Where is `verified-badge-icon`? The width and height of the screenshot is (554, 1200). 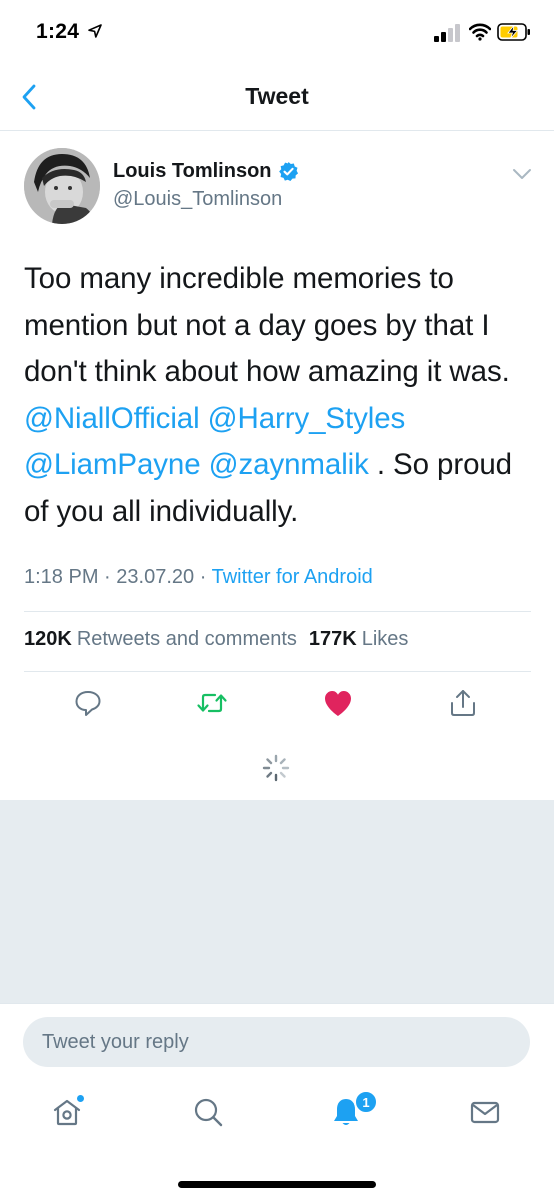
verified-badge-icon is located at coordinates (288, 171).